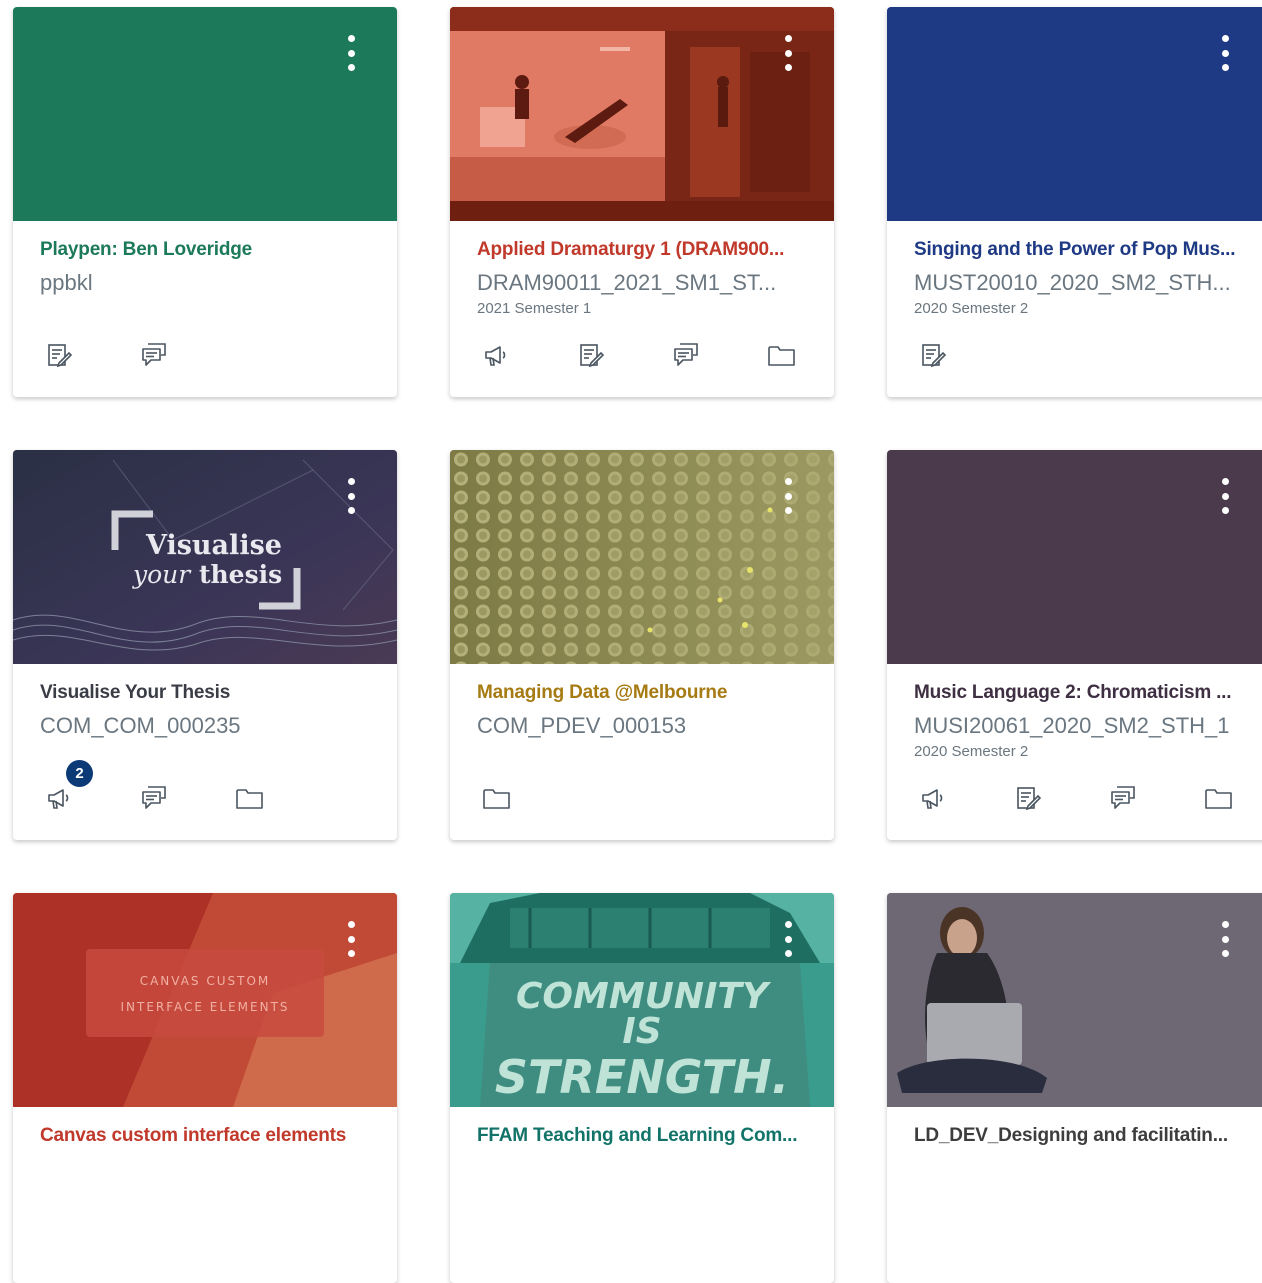 The height and width of the screenshot is (1283, 1262). What do you see at coordinates (1072, 725) in the screenshot?
I see `course-code: MUSI20061_2020_SM2_STH_1` at bounding box center [1072, 725].